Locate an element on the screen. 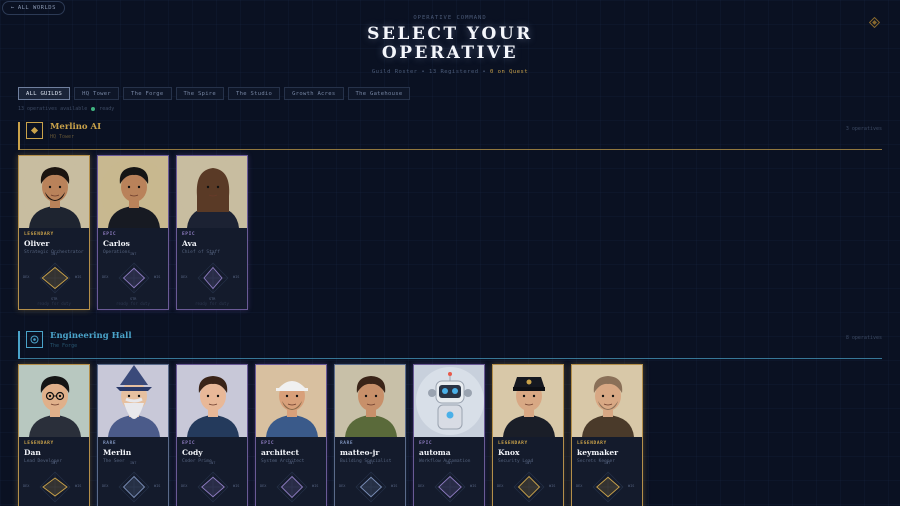  back-to-worlds-button: ← ALL WORLDS is located at coordinates (33, 8).